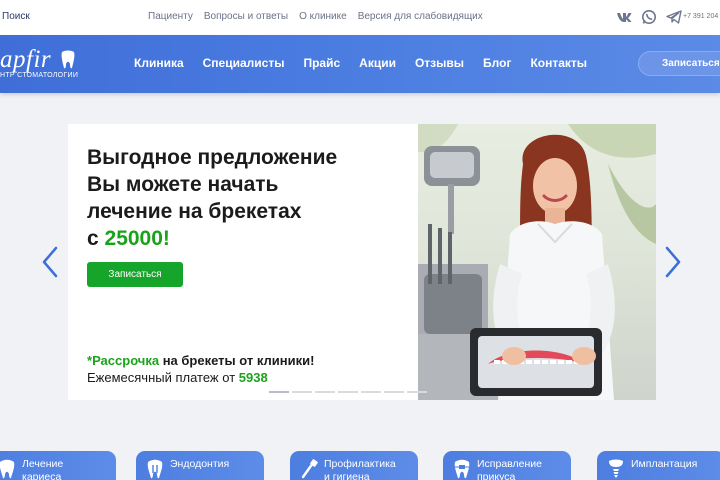  What do you see at coordinates (679, 63) in the screenshot?
I see `appointment-button: Записаться` at bounding box center [679, 63].